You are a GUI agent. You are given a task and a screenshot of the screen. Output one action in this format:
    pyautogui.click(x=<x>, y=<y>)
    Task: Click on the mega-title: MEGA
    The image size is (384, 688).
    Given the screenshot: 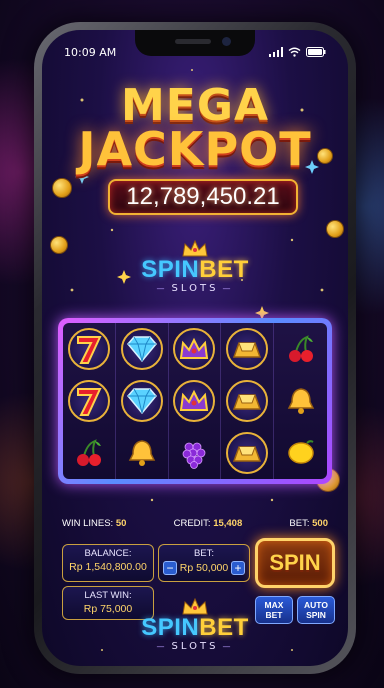 What is the action you would take?
    pyautogui.click(x=194, y=105)
    